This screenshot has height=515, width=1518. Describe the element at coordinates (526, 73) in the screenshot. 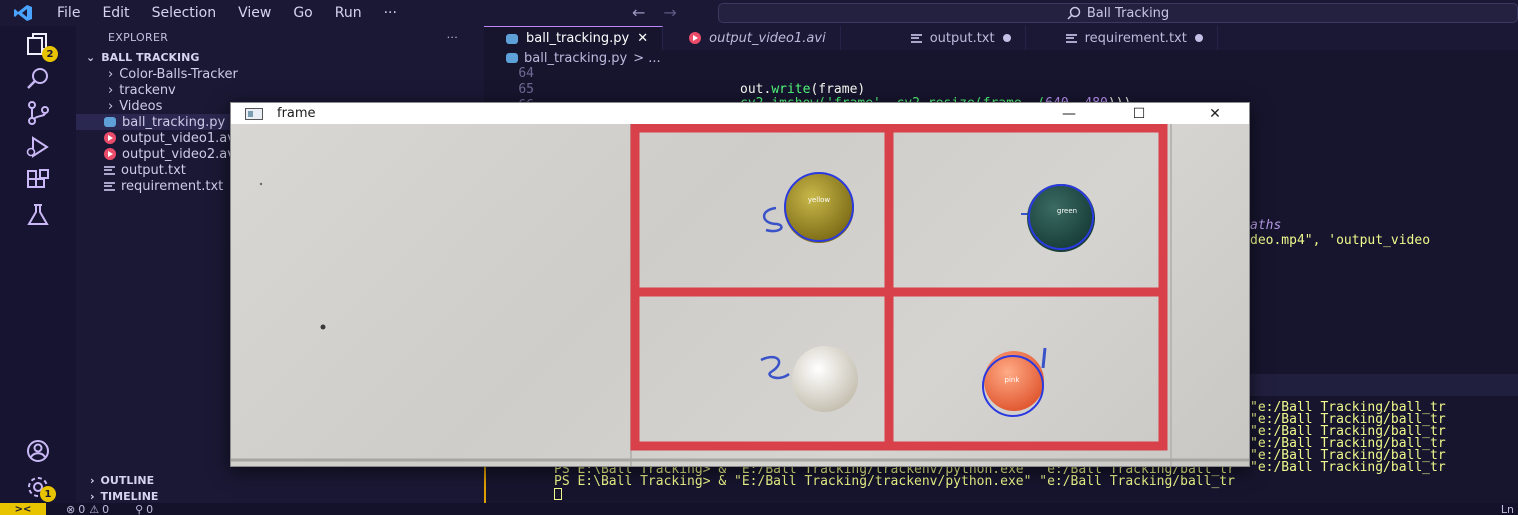

I see `line-number: 64` at that location.